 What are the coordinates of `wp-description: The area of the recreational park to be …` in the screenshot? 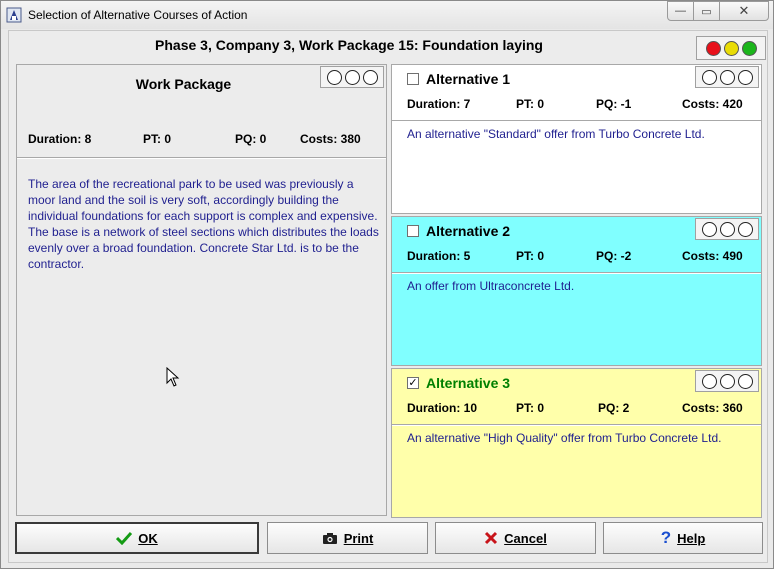 It's located at (203, 224).